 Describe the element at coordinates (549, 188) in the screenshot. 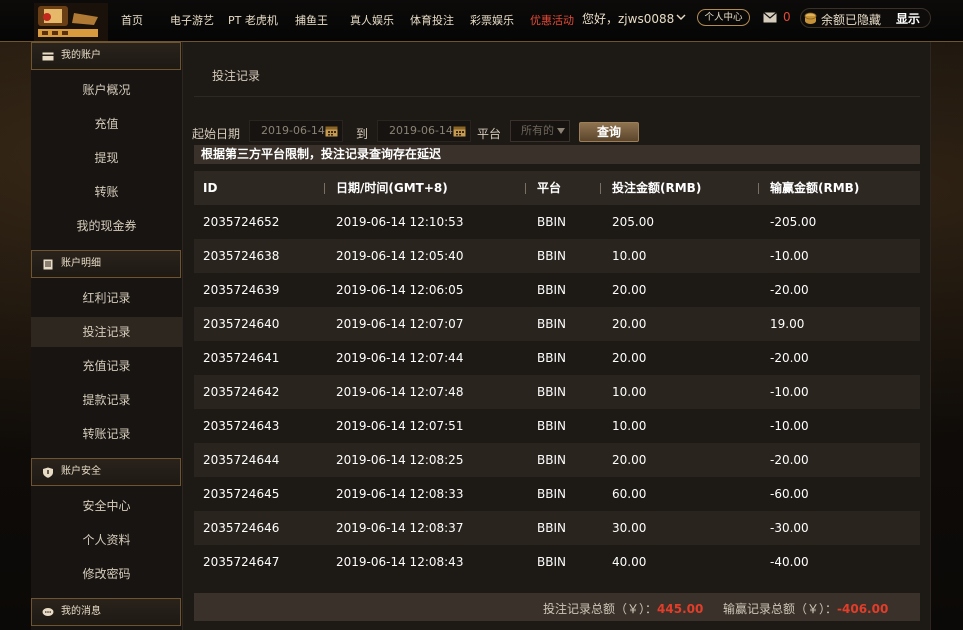

I see `table-header-cell: 平台` at that location.